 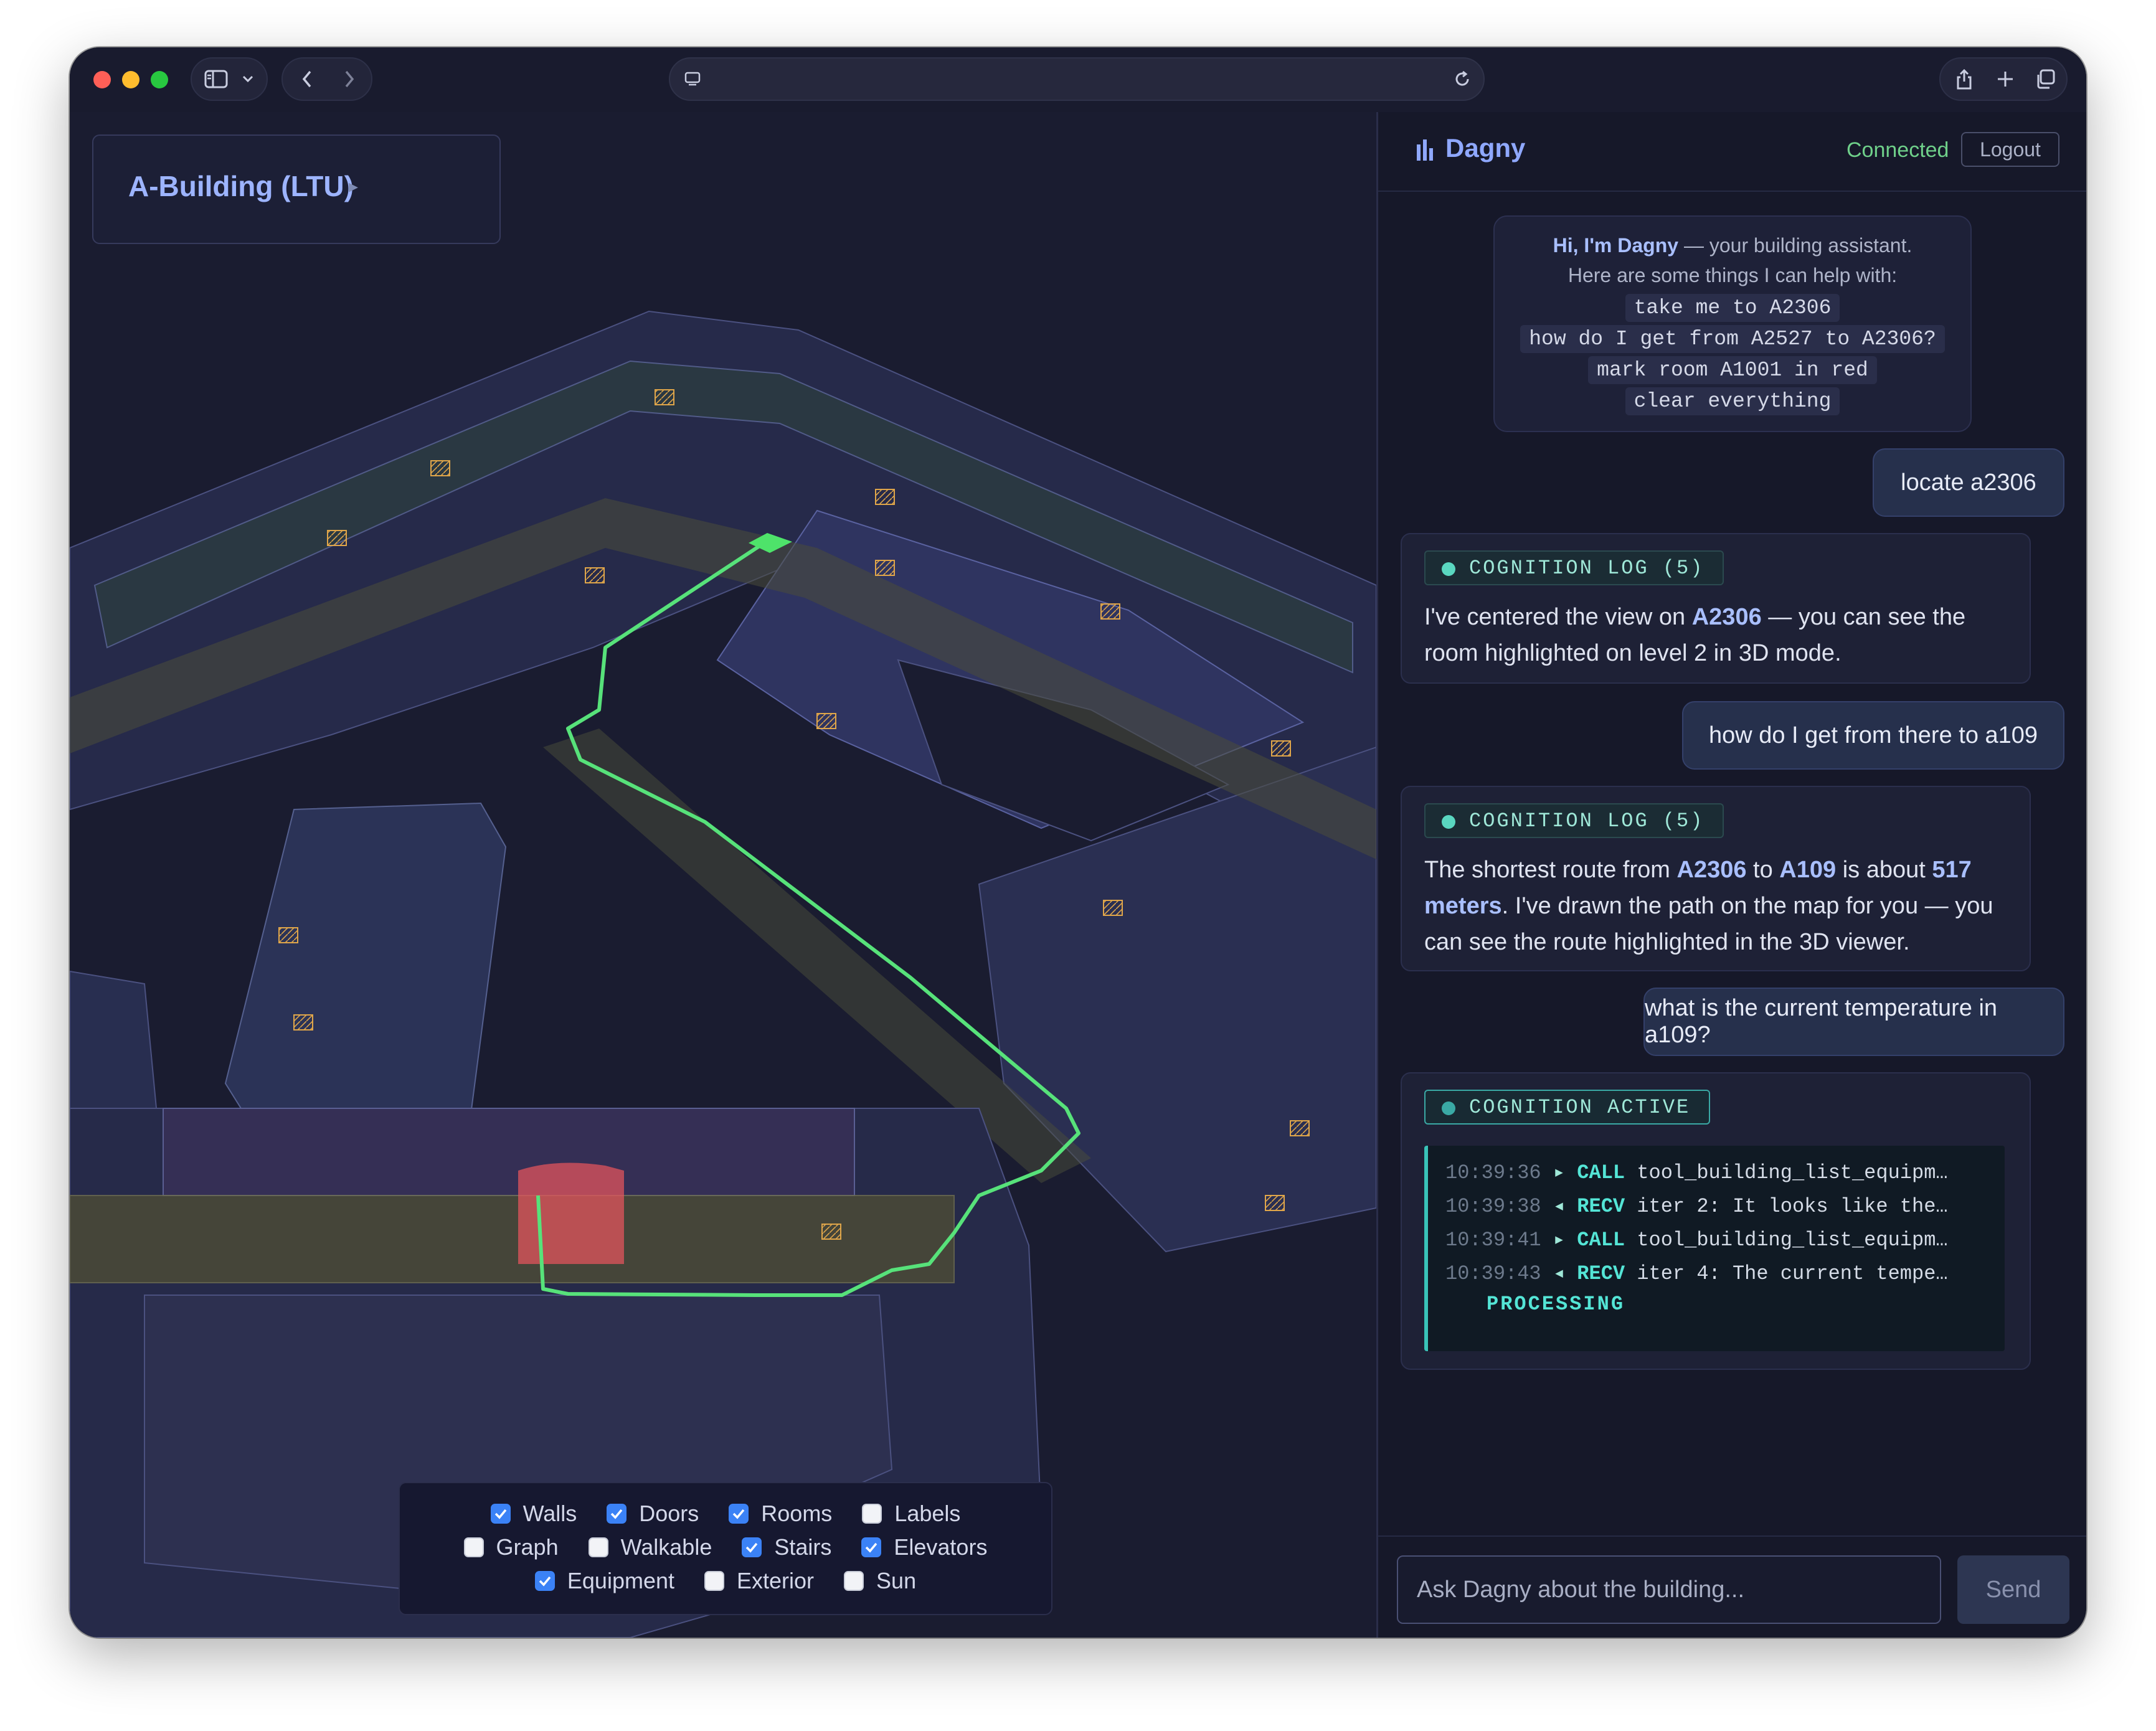 What do you see at coordinates (2006, 79) in the screenshot?
I see `plus-icon` at bounding box center [2006, 79].